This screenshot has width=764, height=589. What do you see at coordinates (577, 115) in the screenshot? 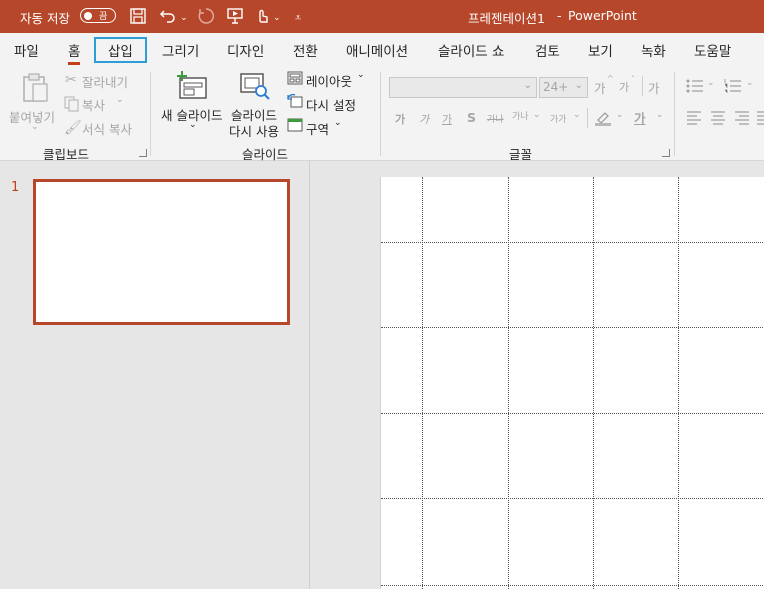
I see `change-case-dropdown-icon: ⌄` at bounding box center [577, 115].